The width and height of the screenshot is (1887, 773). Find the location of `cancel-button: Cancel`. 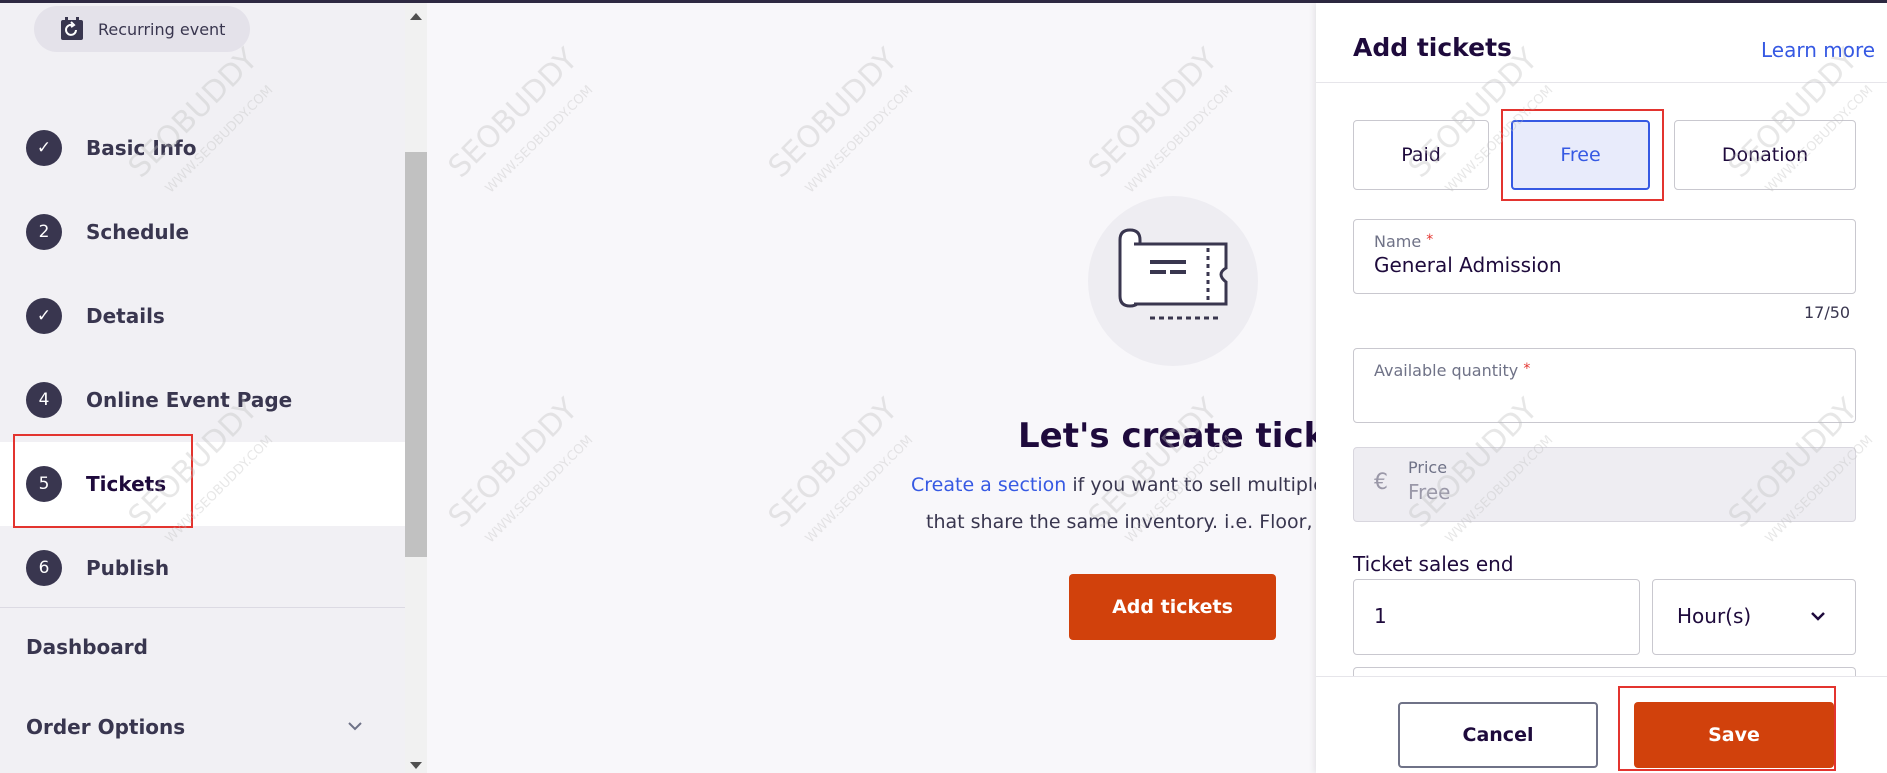

cancel-button: Cancel is located at coordinates (1498, 735).